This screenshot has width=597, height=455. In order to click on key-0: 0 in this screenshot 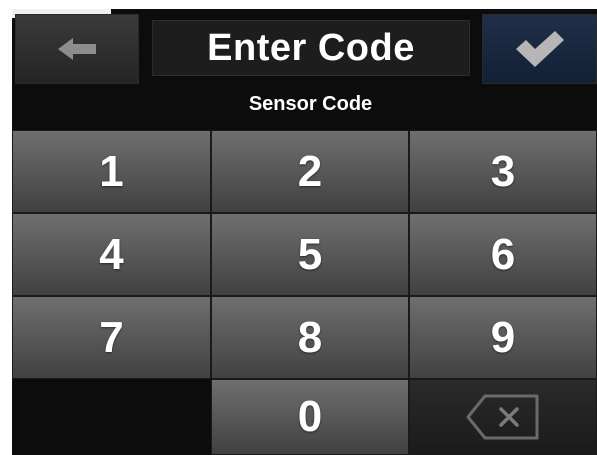, I will do `click(310, 417)`.